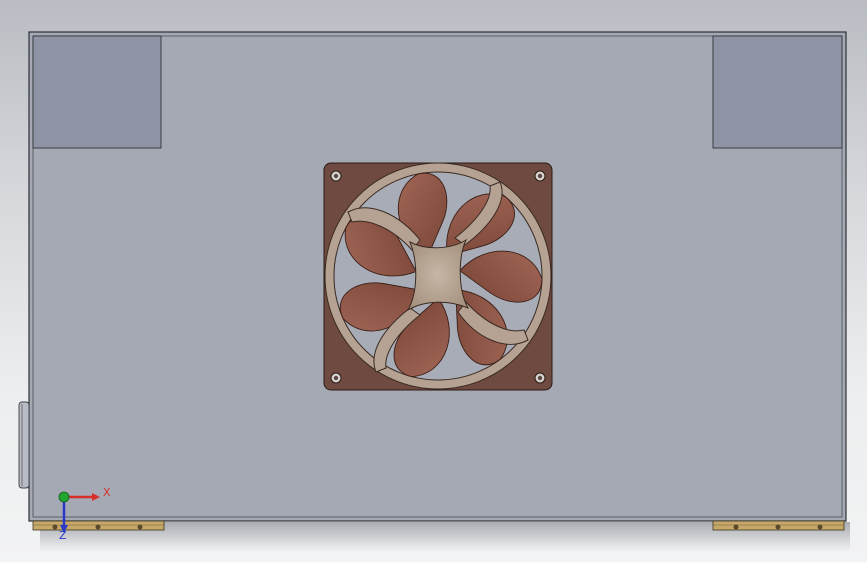 This screenshot has height=562, width=867. What do you see at coordinates (85, 512) in the screenshot?
I see `coordinate-triad: X Z` at bounding box center [85, 512].